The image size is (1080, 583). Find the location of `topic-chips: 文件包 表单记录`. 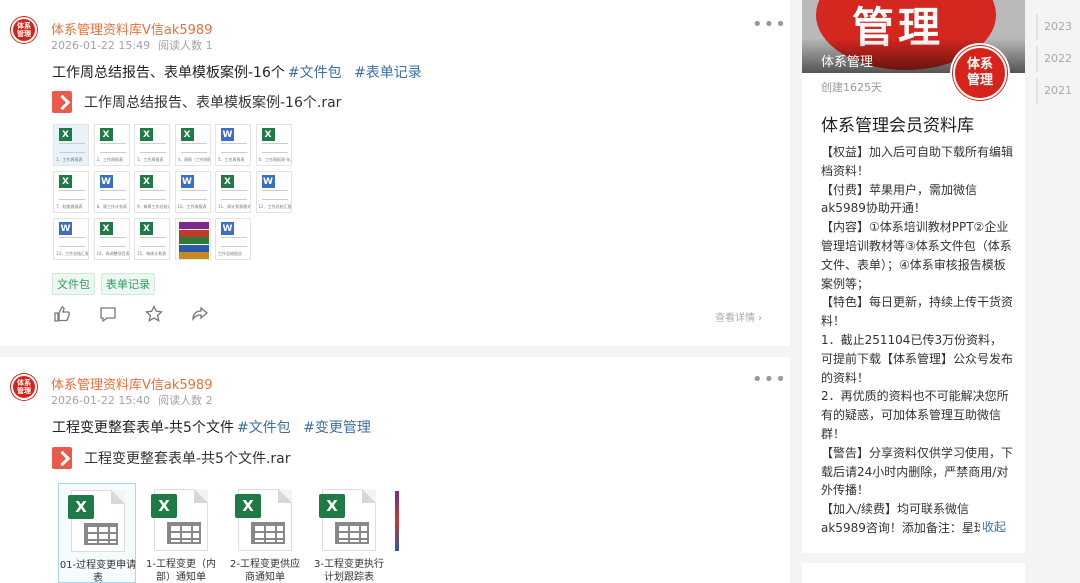

topic-chips: 文件包 表单记录 is located at coordinates (103, 284).